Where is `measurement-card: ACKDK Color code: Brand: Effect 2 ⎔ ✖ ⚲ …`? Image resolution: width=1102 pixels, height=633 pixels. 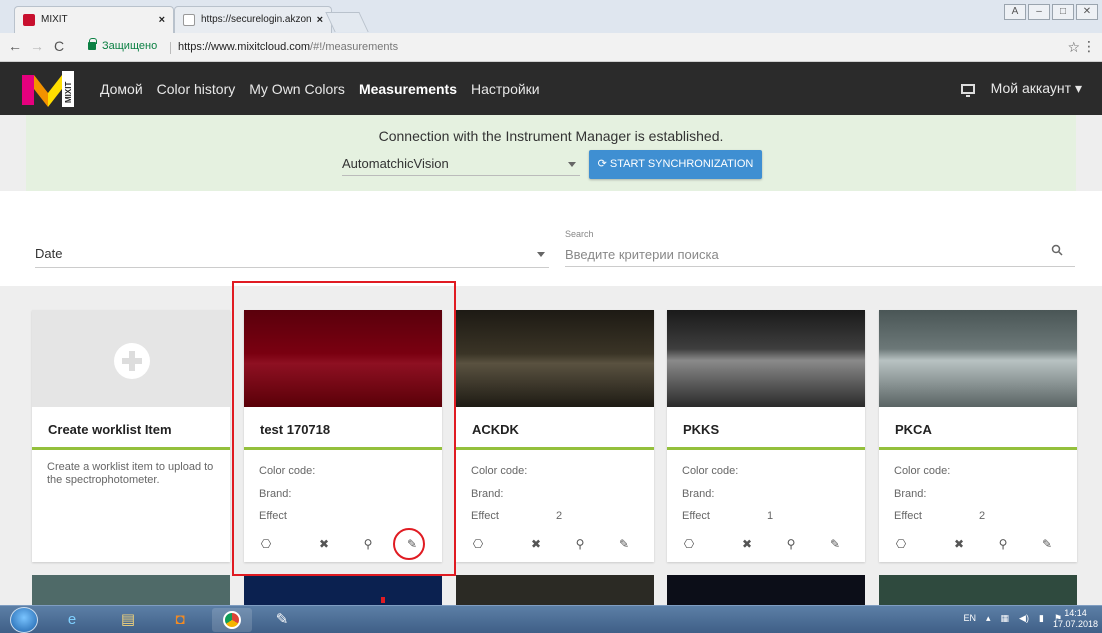 measurement-card: ACKDK Color code: Brand: Effect 2 ⎔ ✖ ⚲ … is located at coordinates (555, 436).